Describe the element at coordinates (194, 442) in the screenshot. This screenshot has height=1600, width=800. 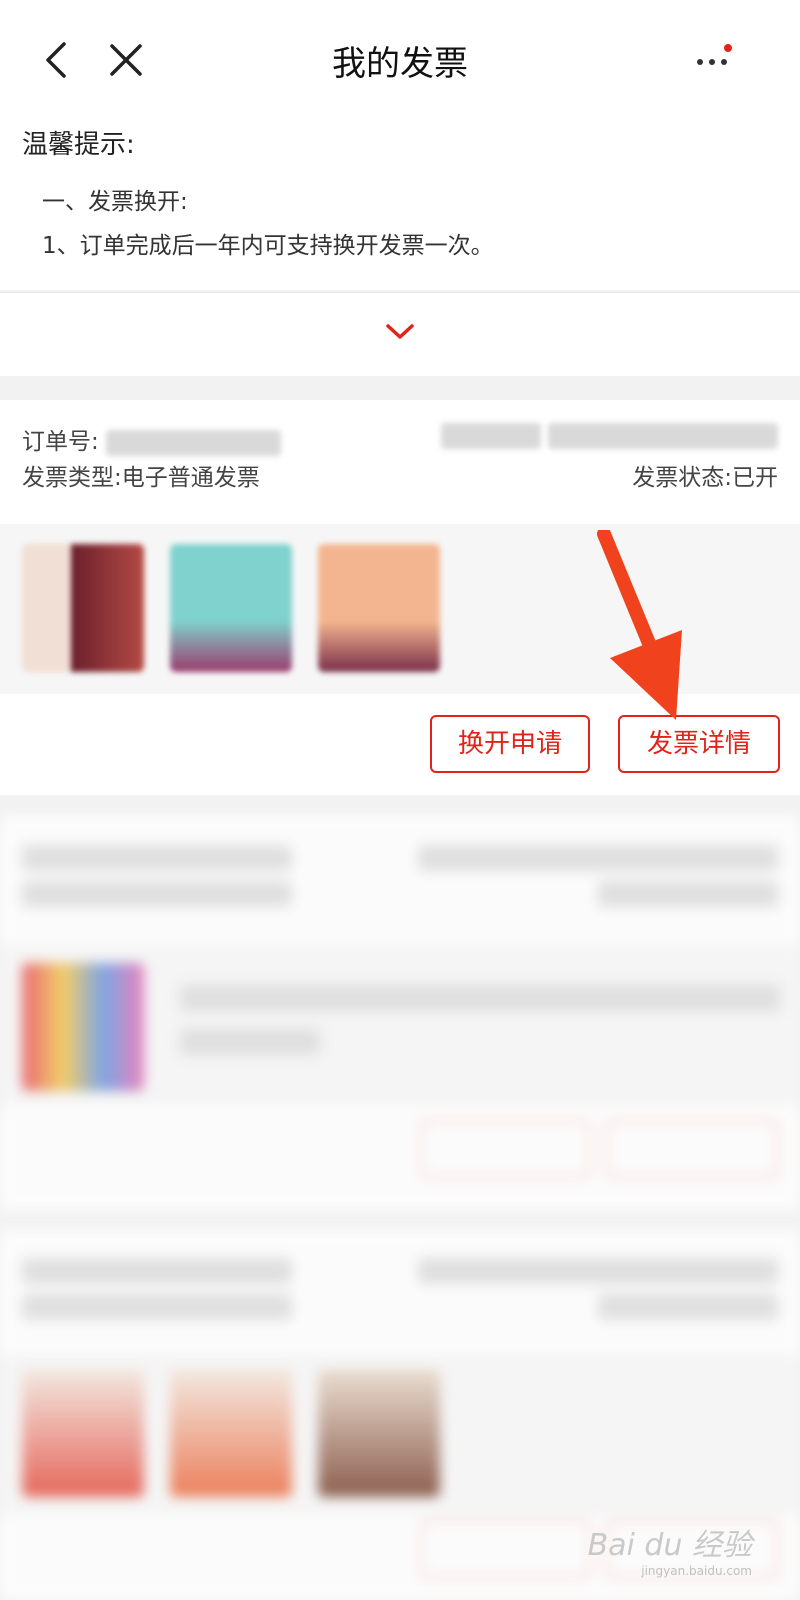
I see `order-number-value` at that location.